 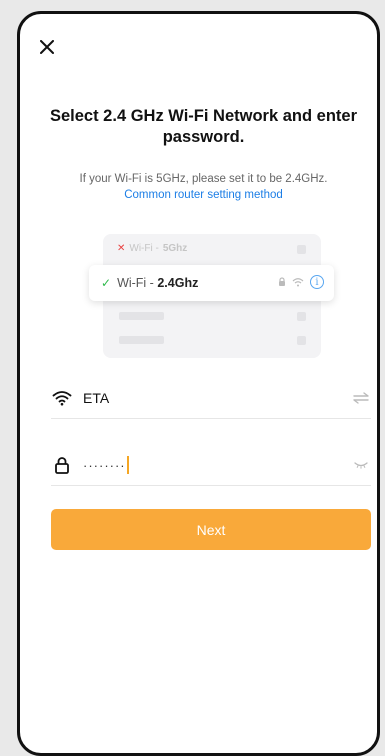 What do you see at coordinates (211, 529) in the screenshot?
I see `next-button: Next` at bounding box center [211, 529].